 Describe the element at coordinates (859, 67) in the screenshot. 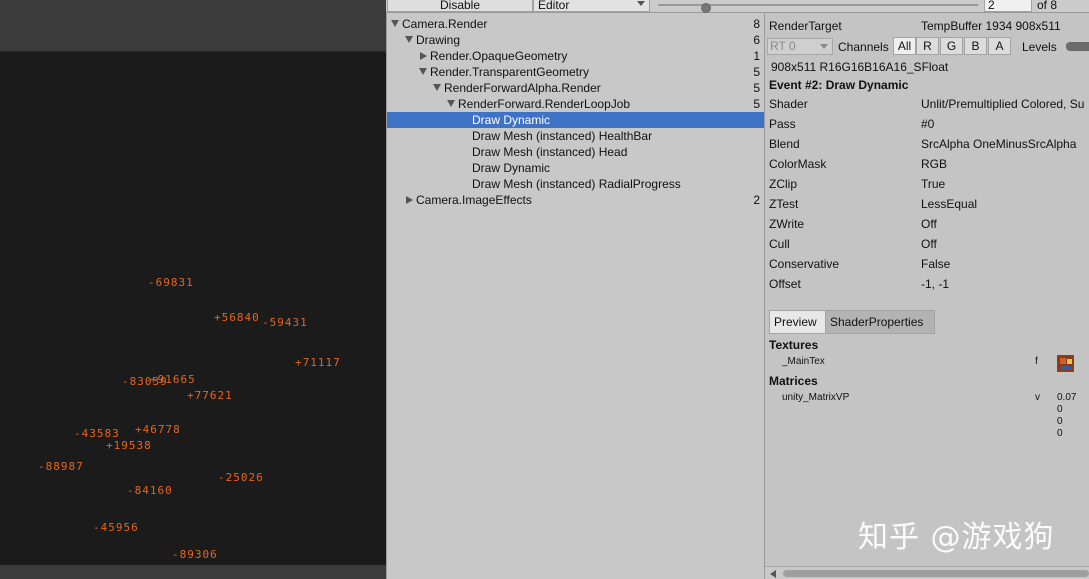

I see `format-text: 908x511 R16G16B16A16_SFloat` at that location.